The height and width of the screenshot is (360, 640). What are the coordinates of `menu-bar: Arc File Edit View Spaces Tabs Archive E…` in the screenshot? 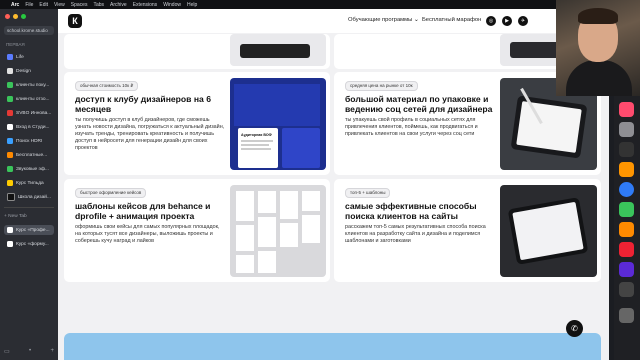 It's located at (320, 4).